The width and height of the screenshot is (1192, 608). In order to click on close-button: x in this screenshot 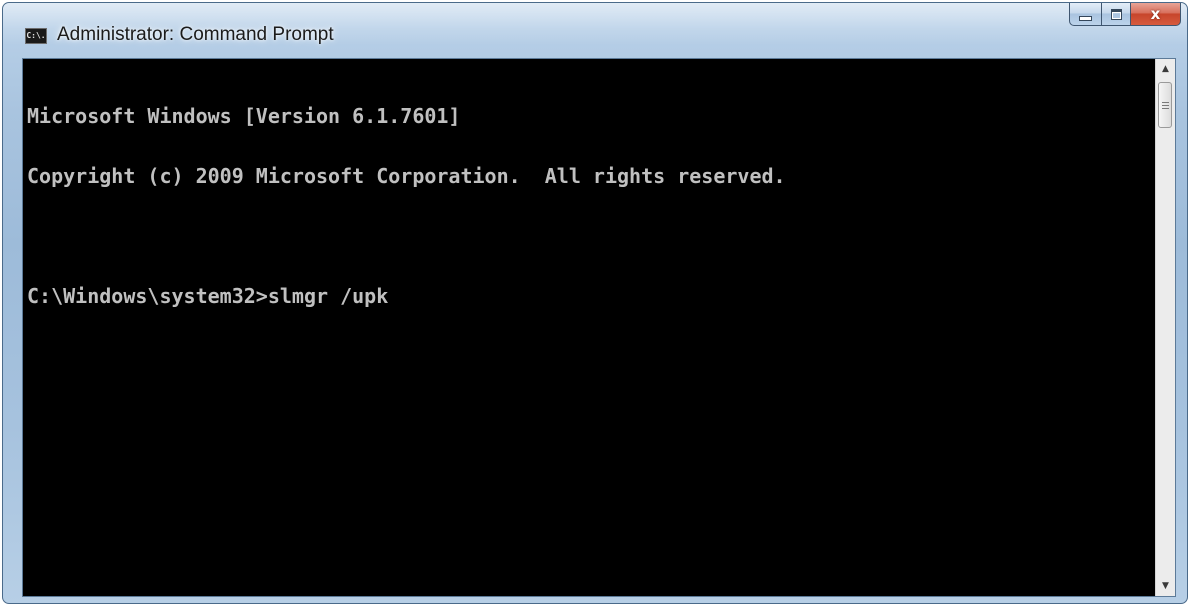, I will do `click(1156, 14)`.